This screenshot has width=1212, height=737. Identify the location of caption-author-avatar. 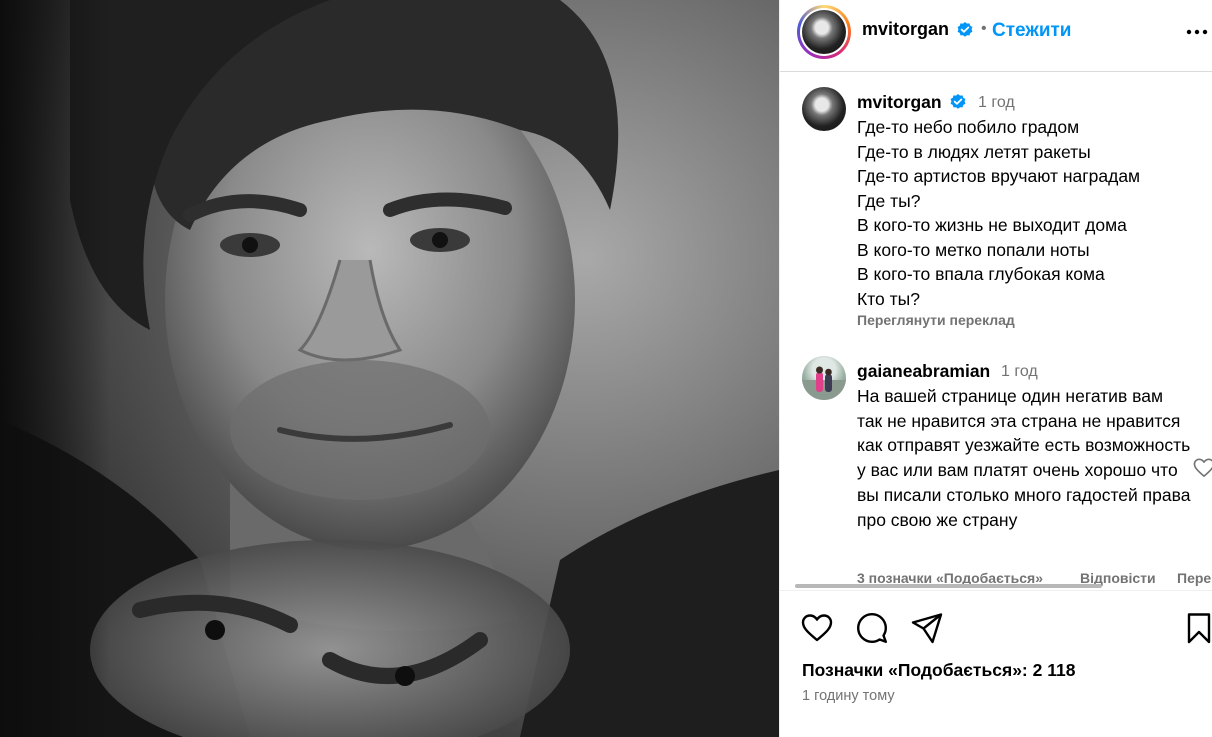
(824, 109).